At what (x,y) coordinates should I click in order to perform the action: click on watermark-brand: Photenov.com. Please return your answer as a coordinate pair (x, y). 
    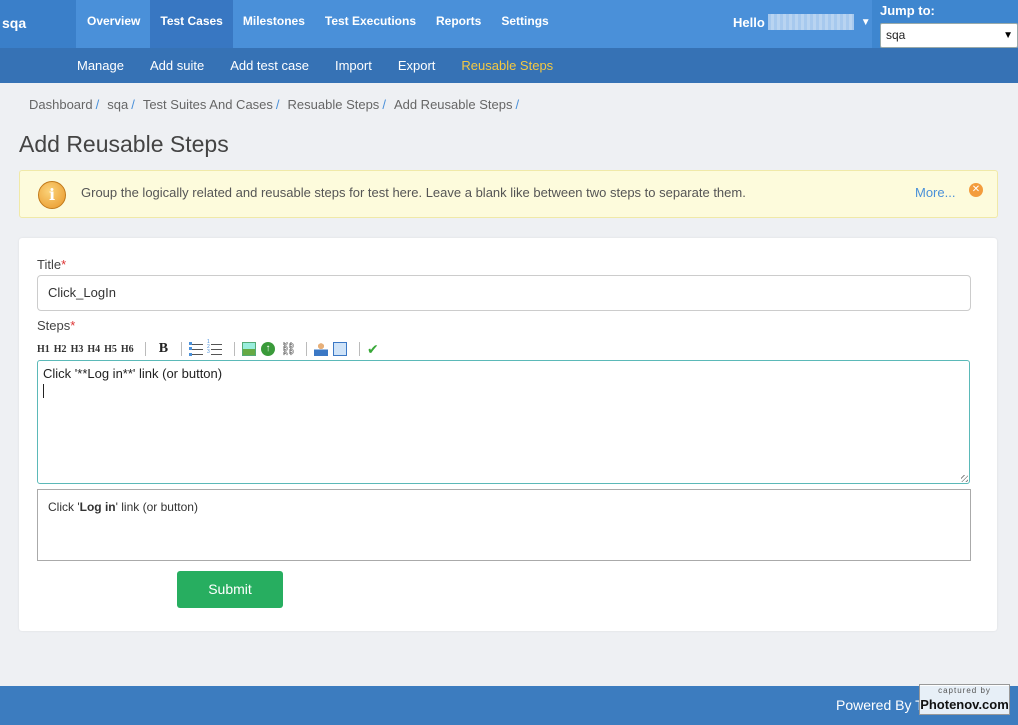
    Looking at the image, I should click on (964, 704).